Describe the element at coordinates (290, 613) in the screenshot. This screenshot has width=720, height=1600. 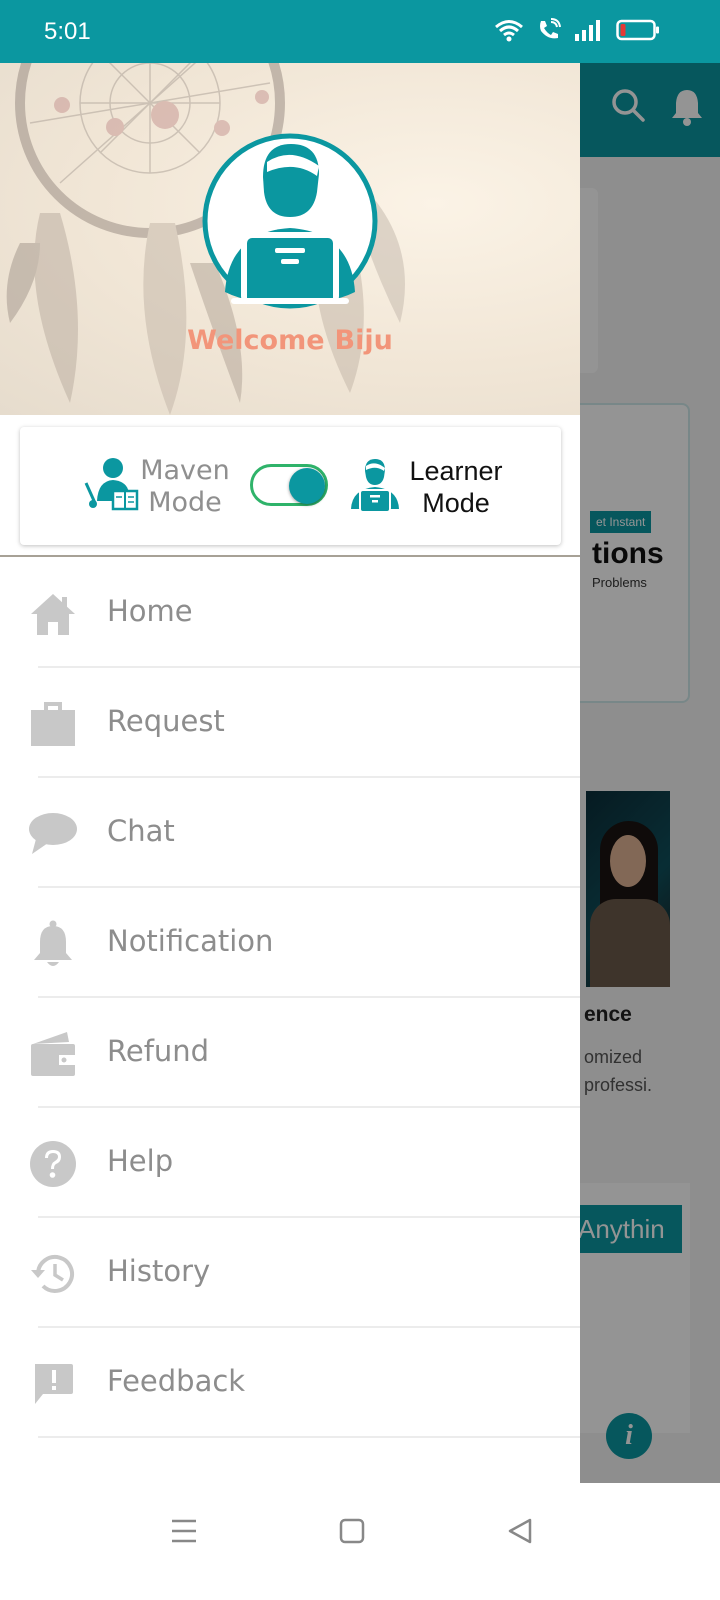
I see `menu-item-home: Home` at that location.